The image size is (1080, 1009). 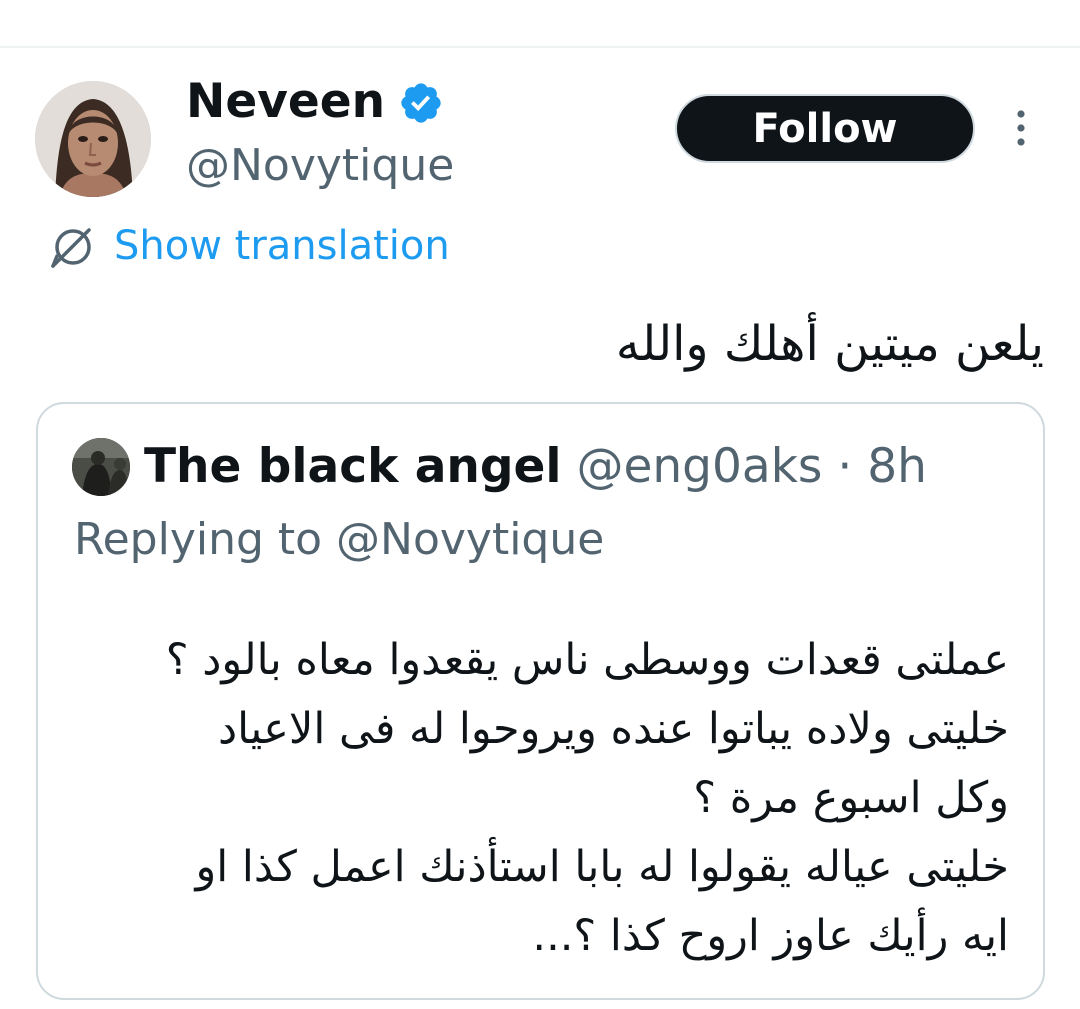 I want to click on author-display-name: Neveen, so click(x=285, y=102).